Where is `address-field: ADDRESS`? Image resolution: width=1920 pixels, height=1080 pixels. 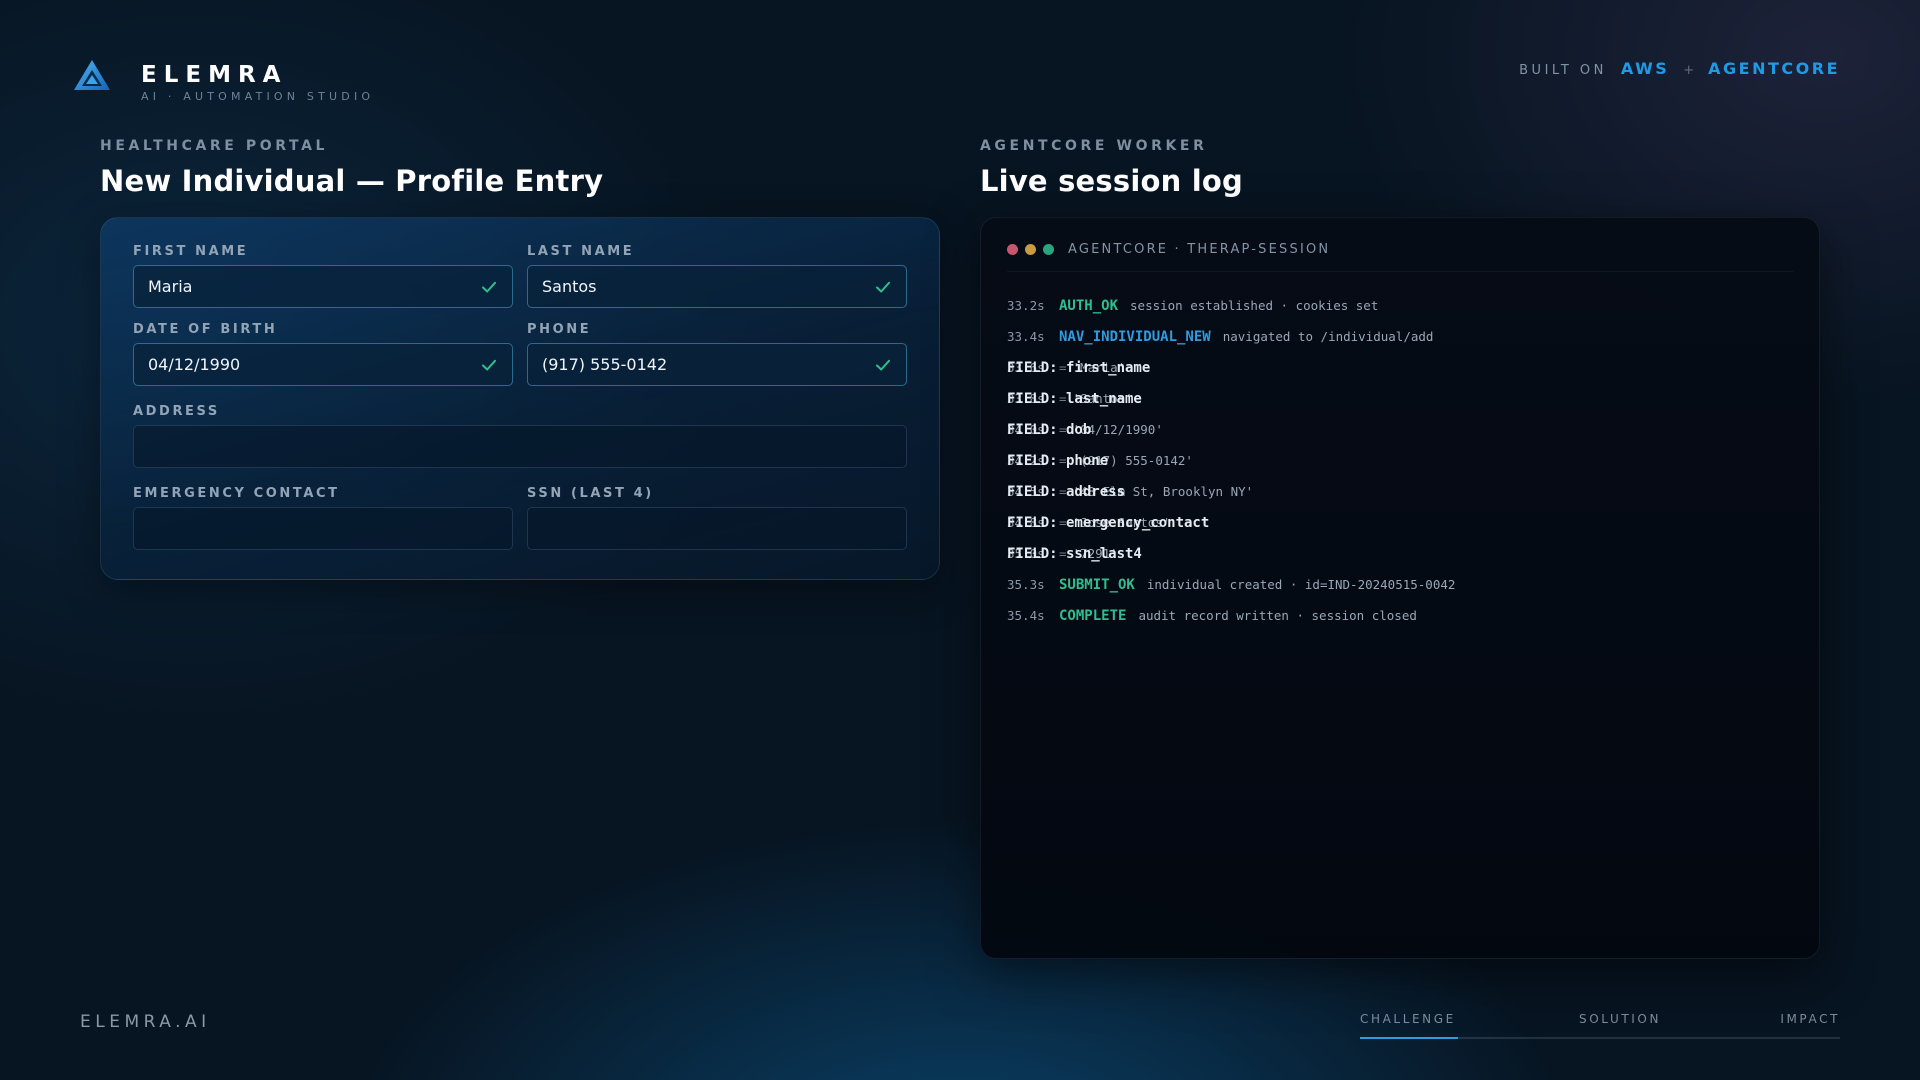
address-field: ADDRESS is located at coordinates (520, 436).